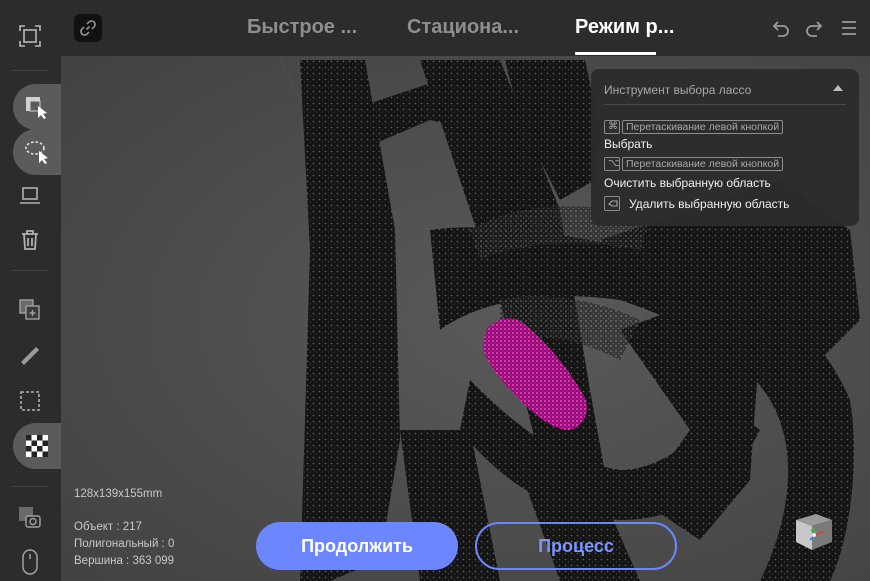 The image size is (870, 581). What do you see at coordinates (838, 88) in the screenshot?
I see `collapse-caret-icon` at bounding box center [838, 88].